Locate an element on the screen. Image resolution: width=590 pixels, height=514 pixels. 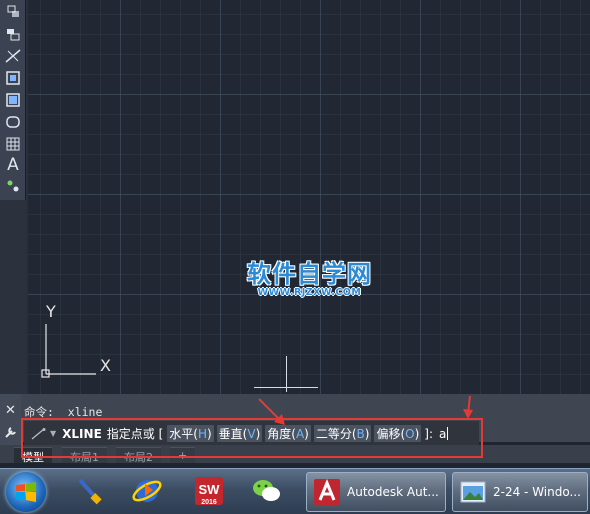
table-icon is located at coordinates (13, 144).